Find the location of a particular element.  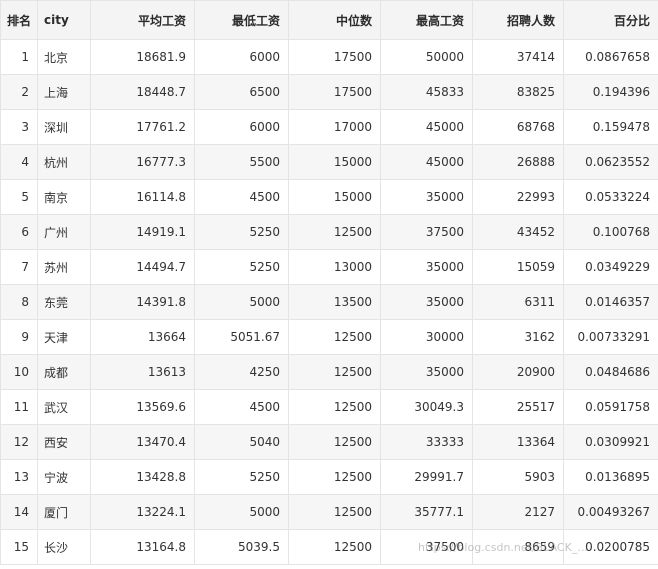

cell-max-salary: 35777.1 is located at coordinates (426, 512).